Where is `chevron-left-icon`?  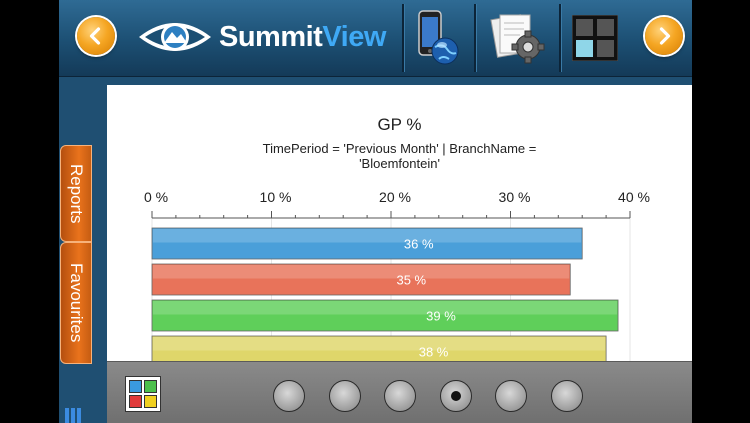 chevron-left-icon is located at coordinates (95, 36).